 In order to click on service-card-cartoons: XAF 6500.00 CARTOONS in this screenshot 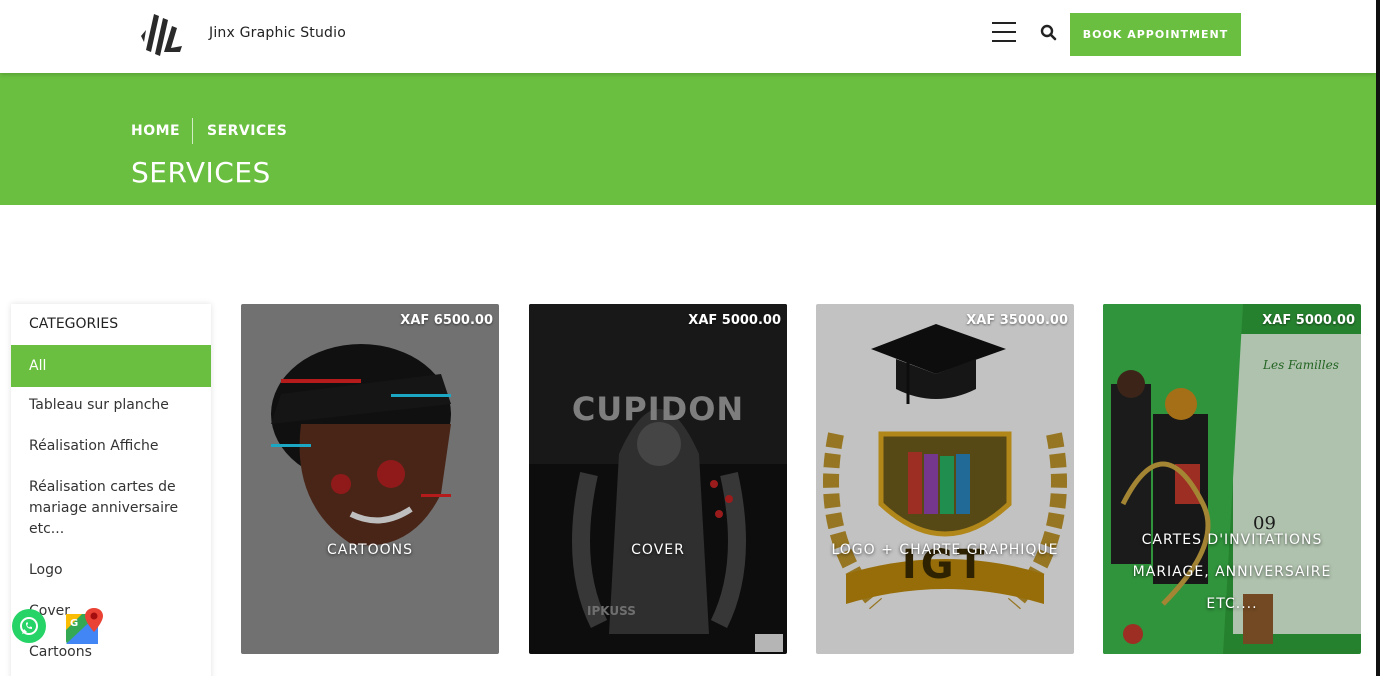, I will do `click(370, 479)`.